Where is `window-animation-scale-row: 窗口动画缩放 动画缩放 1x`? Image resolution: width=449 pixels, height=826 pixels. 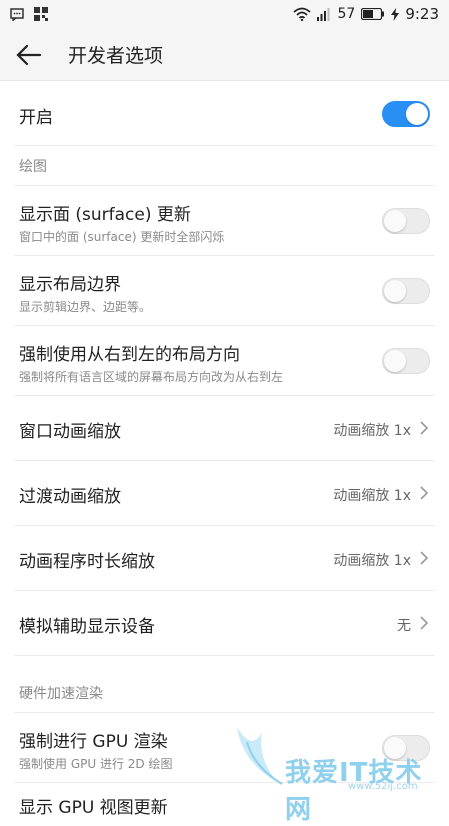 window-animation-scale-row: 窗口动画缩放 动画缩放 1x is located at coordinates (224, 428).